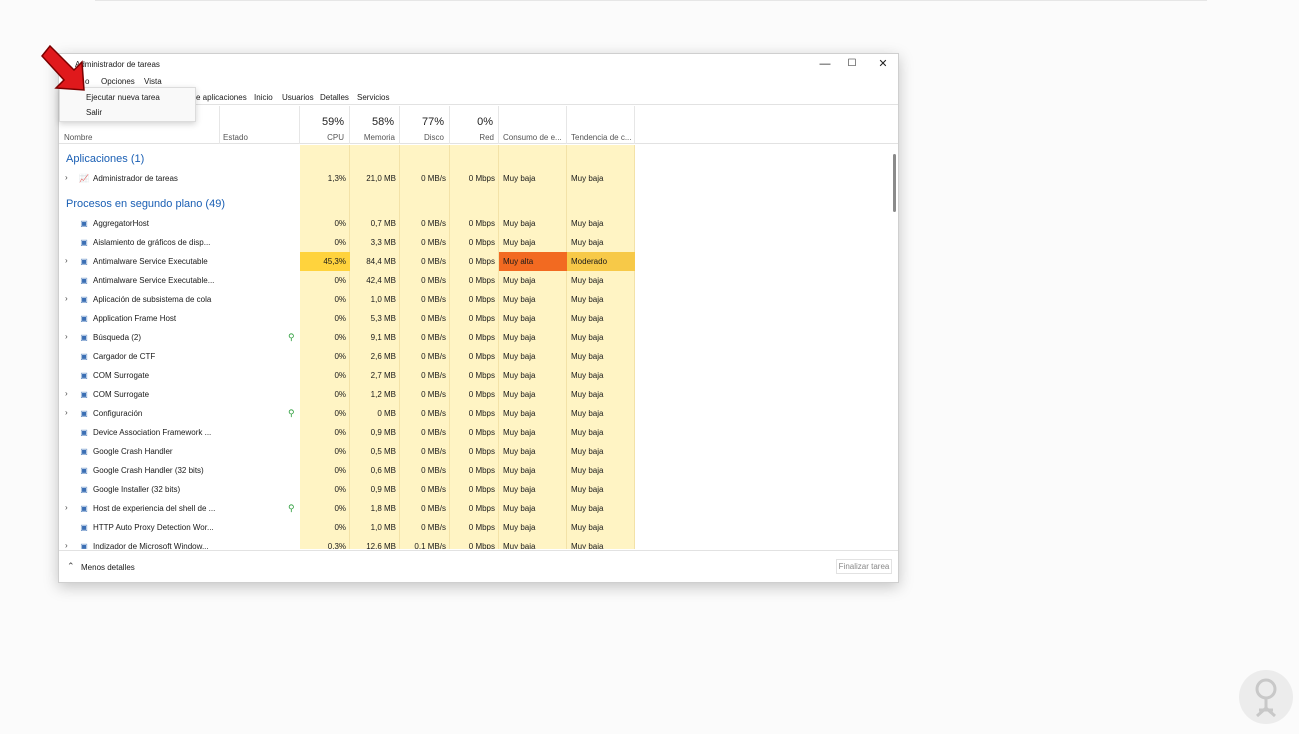  Describe the element at coordinates (153, 81) in the screenshot. I see `menu-view: Vista` at that location.